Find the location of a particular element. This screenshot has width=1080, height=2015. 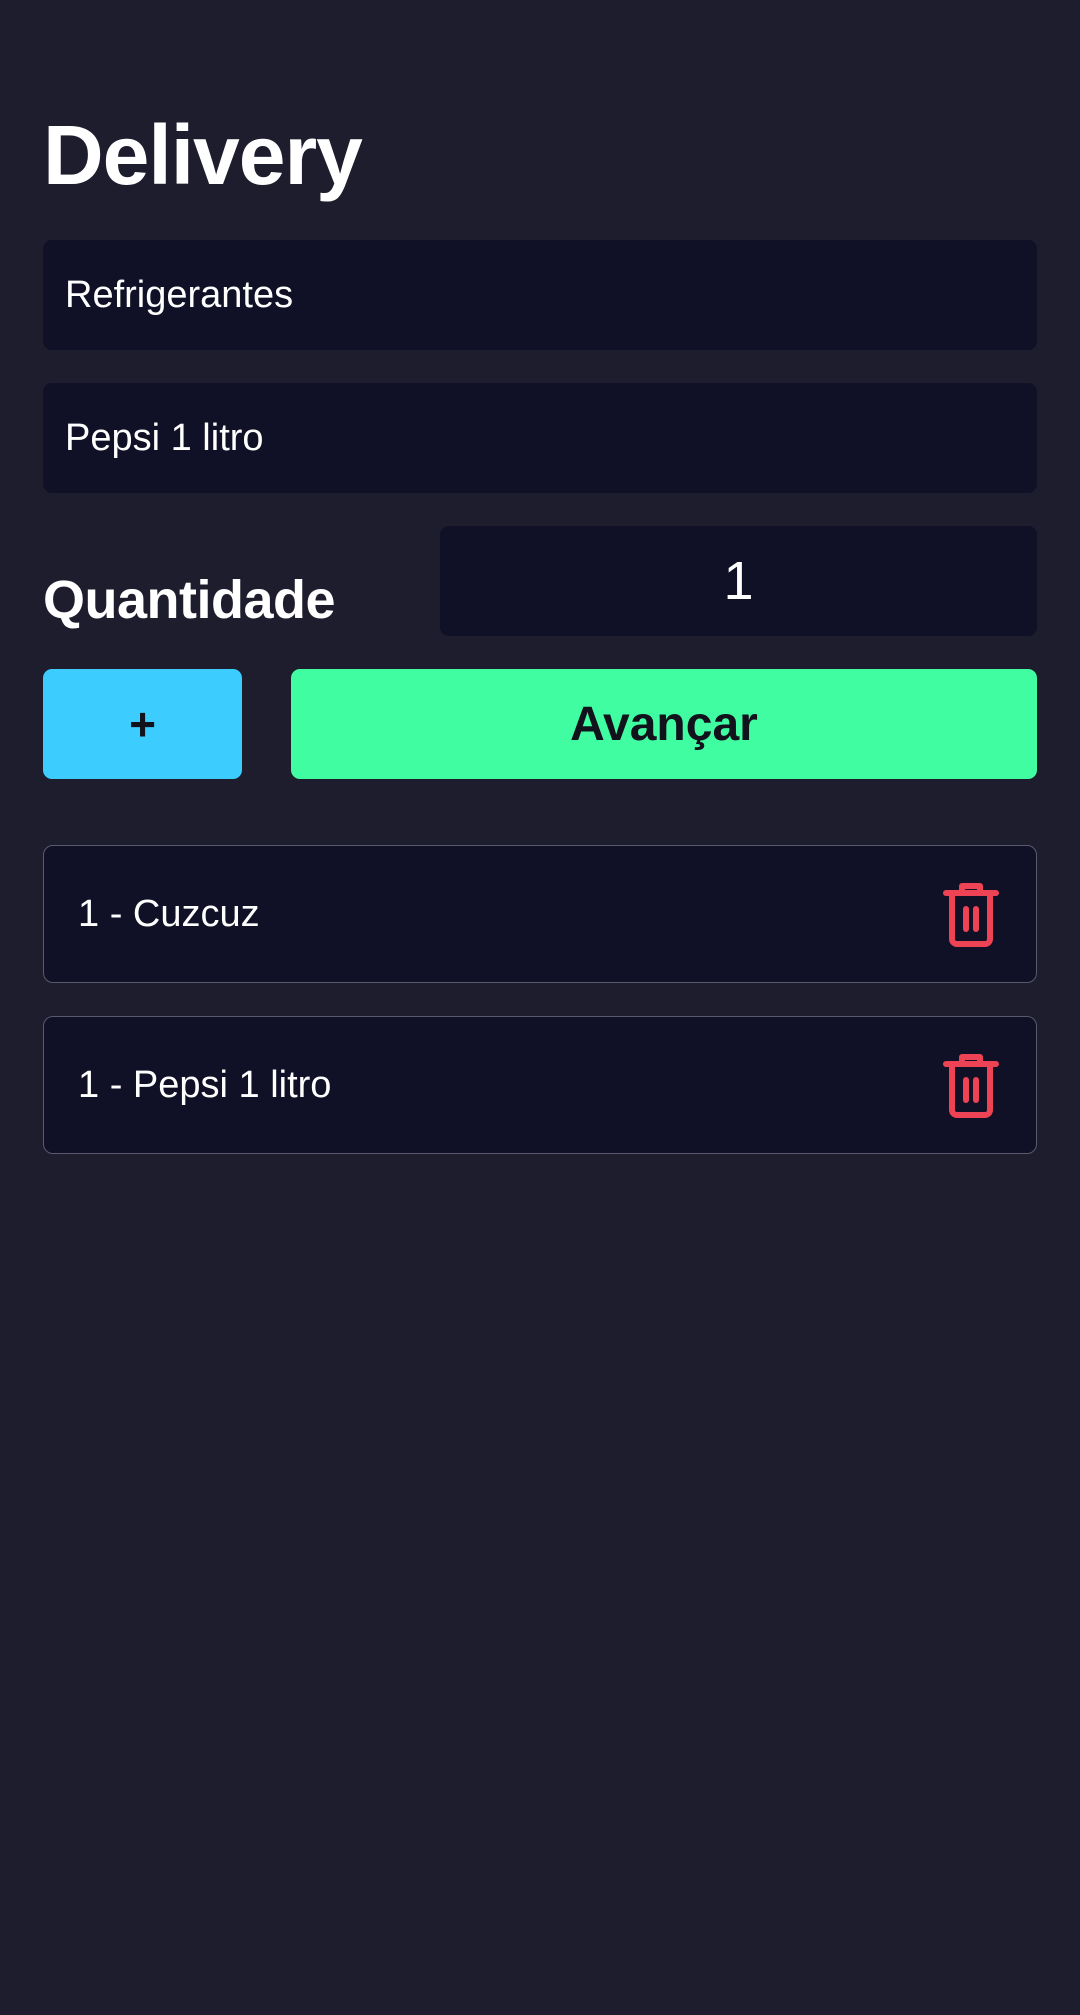

quantity-input-value: 1 is located at coordinates (738, 581).